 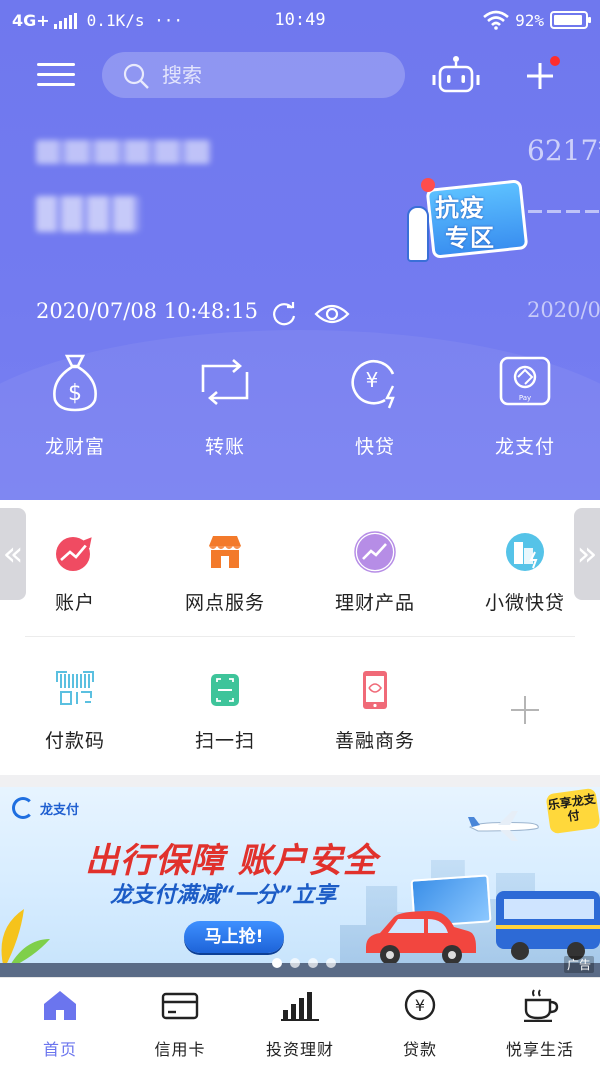 I want to click on notification-dot, so click(x=555, y=61).